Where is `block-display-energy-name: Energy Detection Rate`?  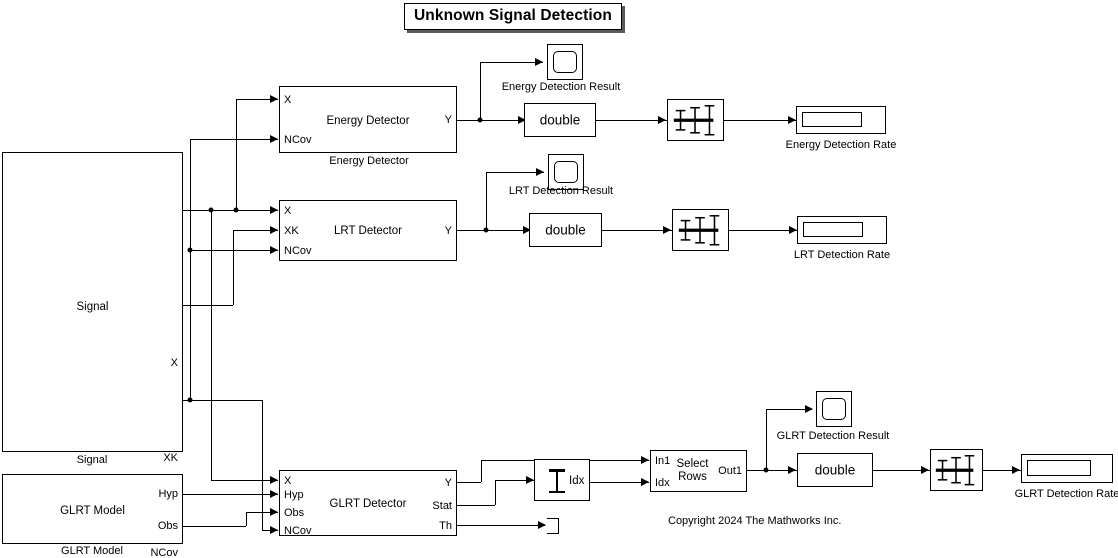
block-display-energy-name: Energy Detection Rate is located at coordinates (841, 145).